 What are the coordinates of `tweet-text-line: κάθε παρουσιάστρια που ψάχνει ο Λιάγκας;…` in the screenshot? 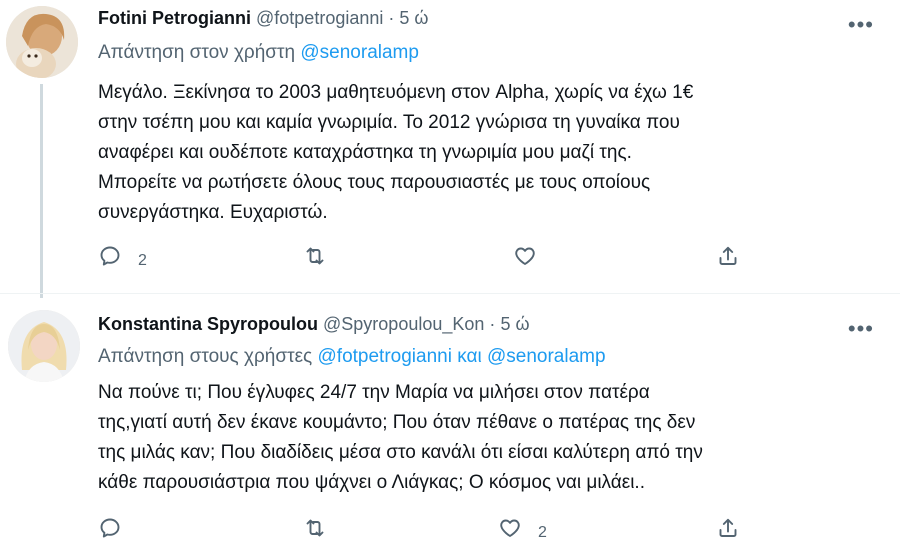 It's located at (371, 482).